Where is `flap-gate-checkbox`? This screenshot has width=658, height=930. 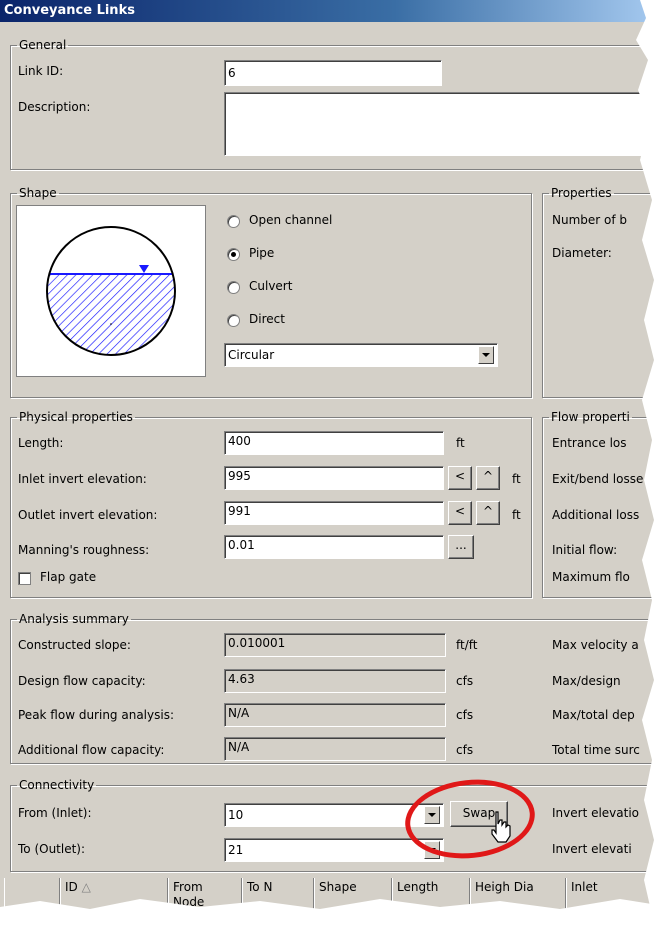 flap-gate-checkbox is located at coordinates (24, 578).